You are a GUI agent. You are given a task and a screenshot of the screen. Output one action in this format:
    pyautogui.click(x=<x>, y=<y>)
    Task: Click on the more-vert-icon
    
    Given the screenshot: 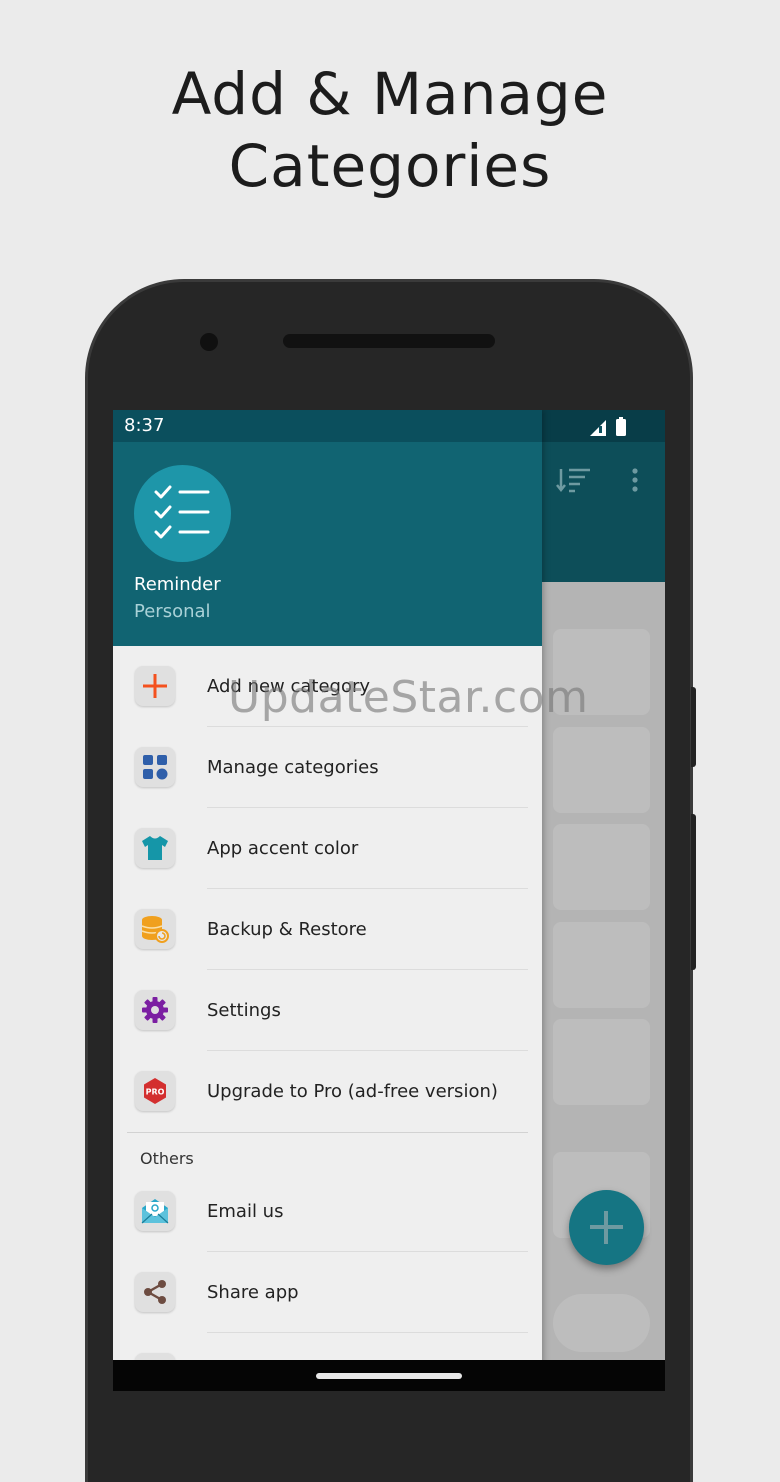 What is the action you would take?
    pyautogui.click(x=635, y=480)
    